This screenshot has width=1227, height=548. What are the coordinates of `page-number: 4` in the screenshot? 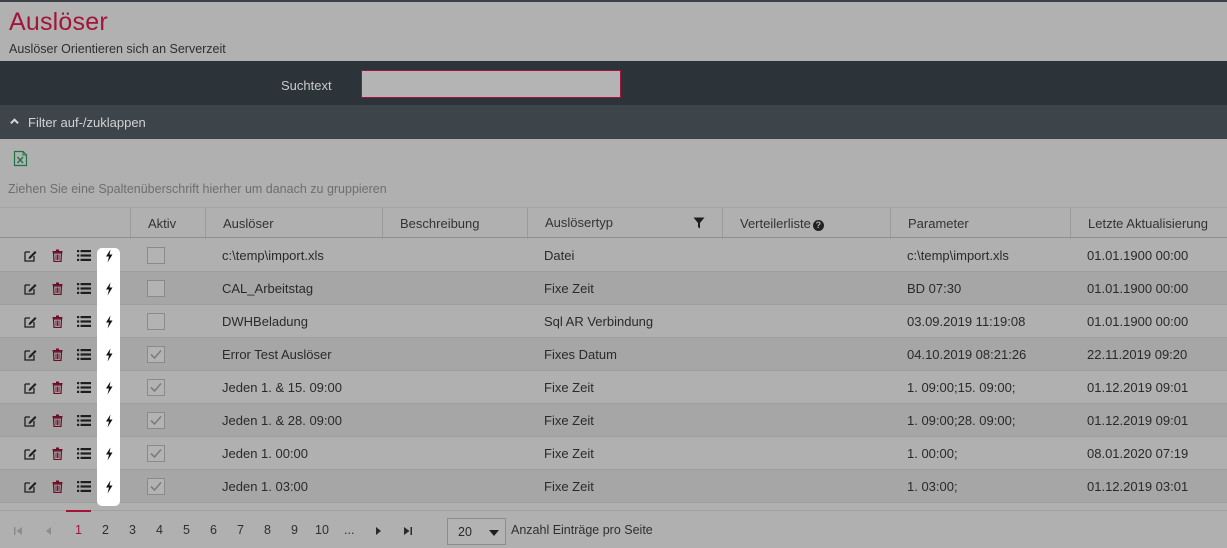 It's located at (159, 530).